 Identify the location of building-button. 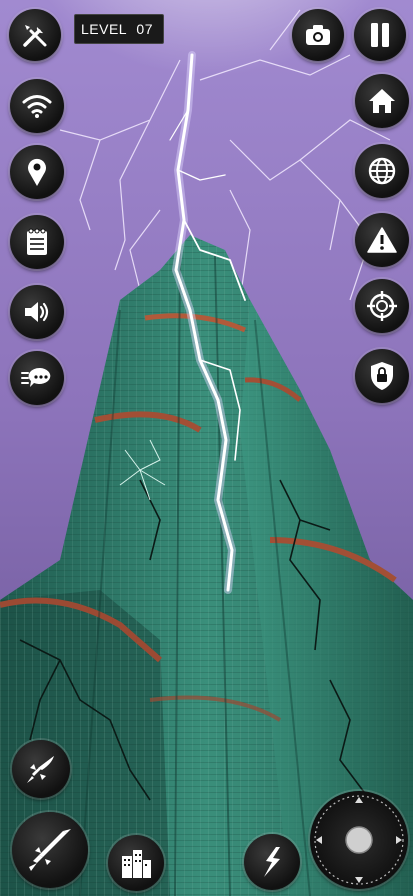
(136, 863).